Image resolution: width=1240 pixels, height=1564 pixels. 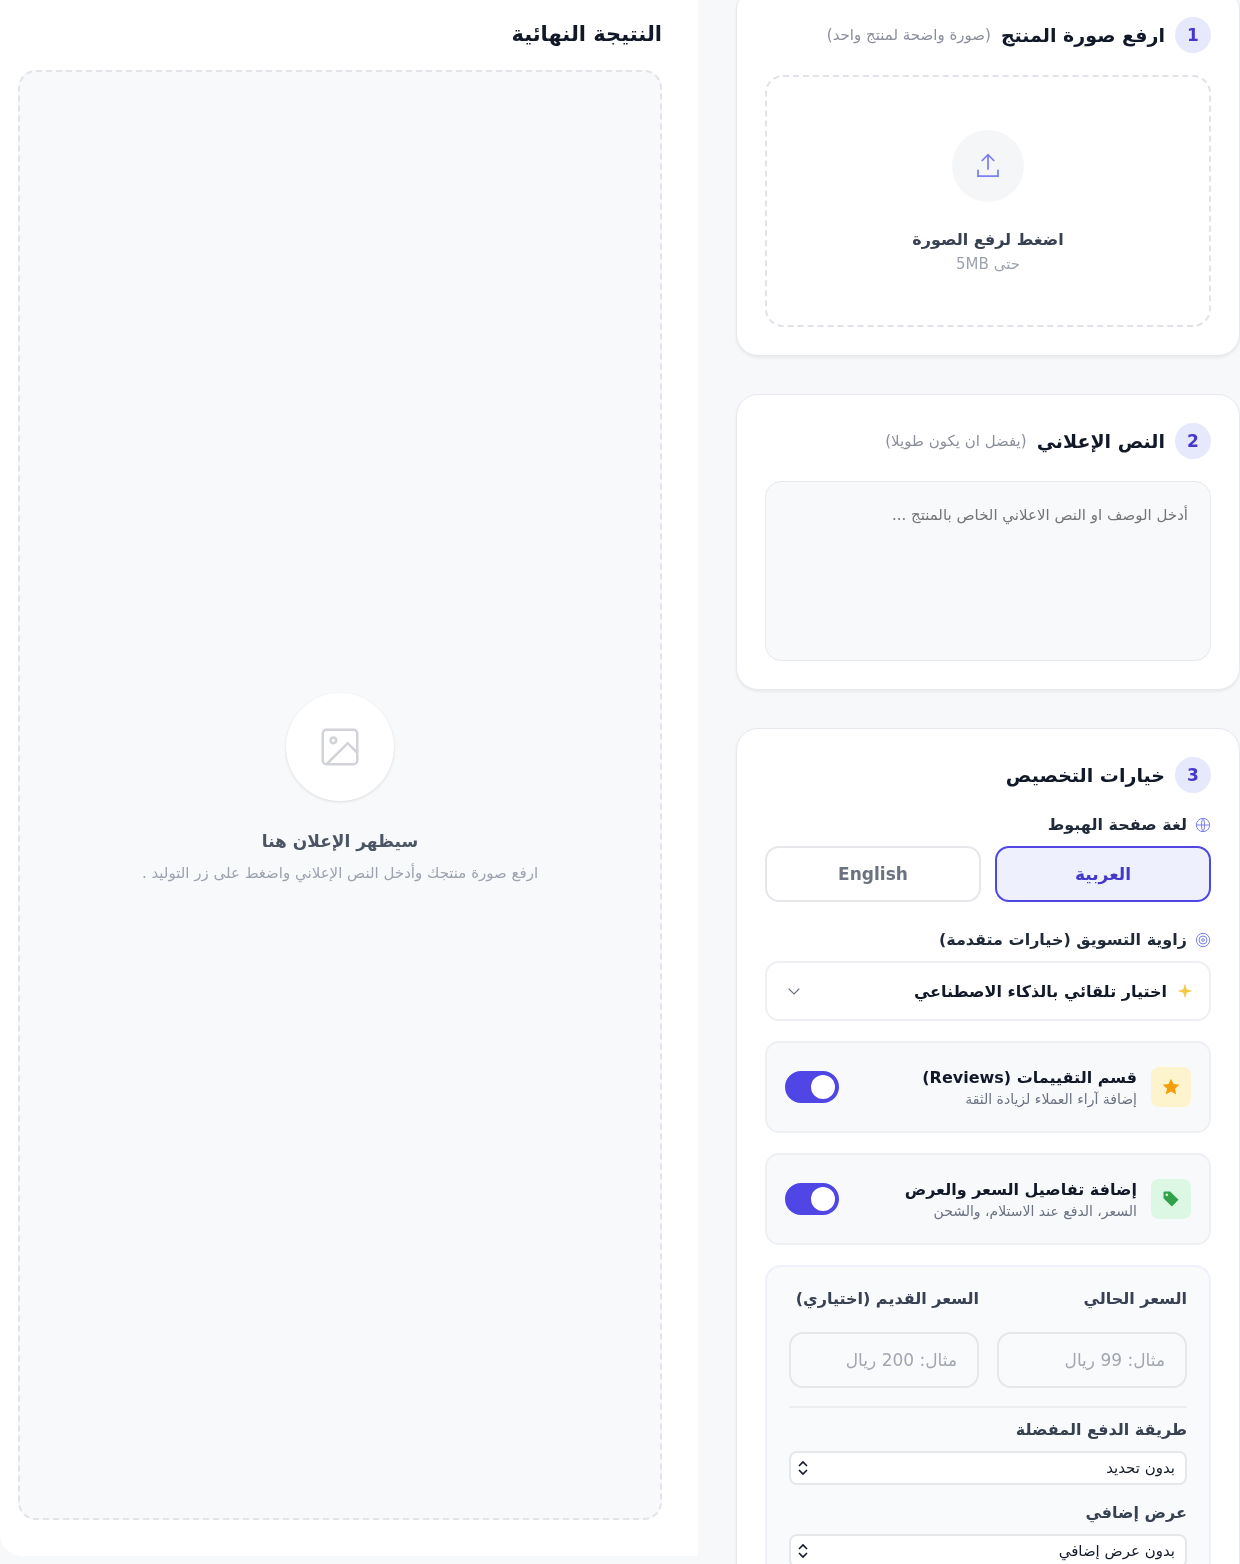 I want to click on feature-subtitle: السعر، الدفع عند الاستلام، والشحن, so click(x=1034, y=1210).